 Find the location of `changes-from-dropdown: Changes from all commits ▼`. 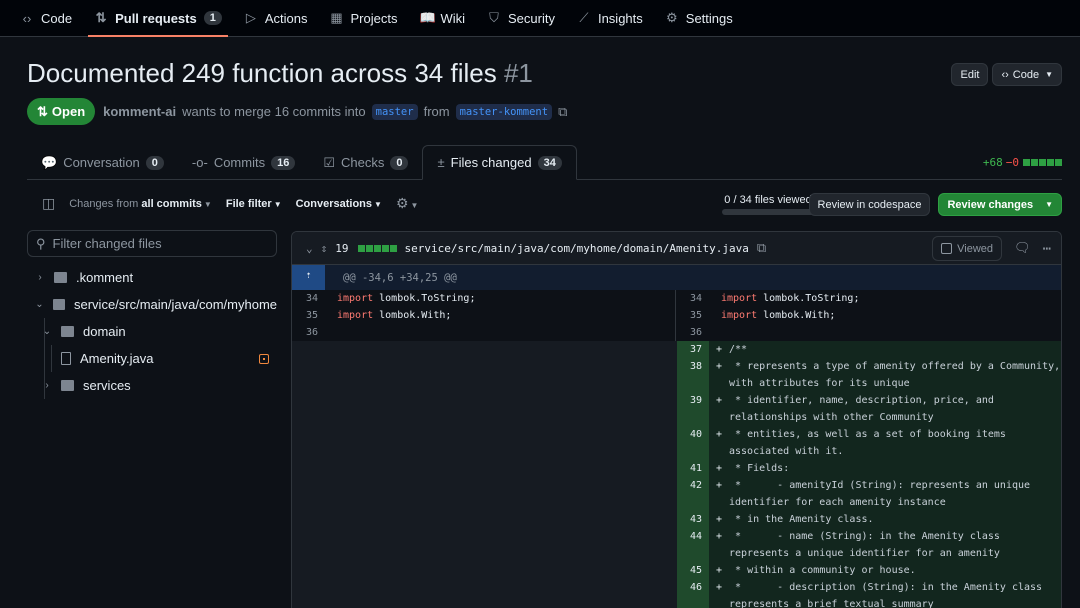

changes-from-dropdown: Changes from all commits ▼ is located at coordinates (140, 204).